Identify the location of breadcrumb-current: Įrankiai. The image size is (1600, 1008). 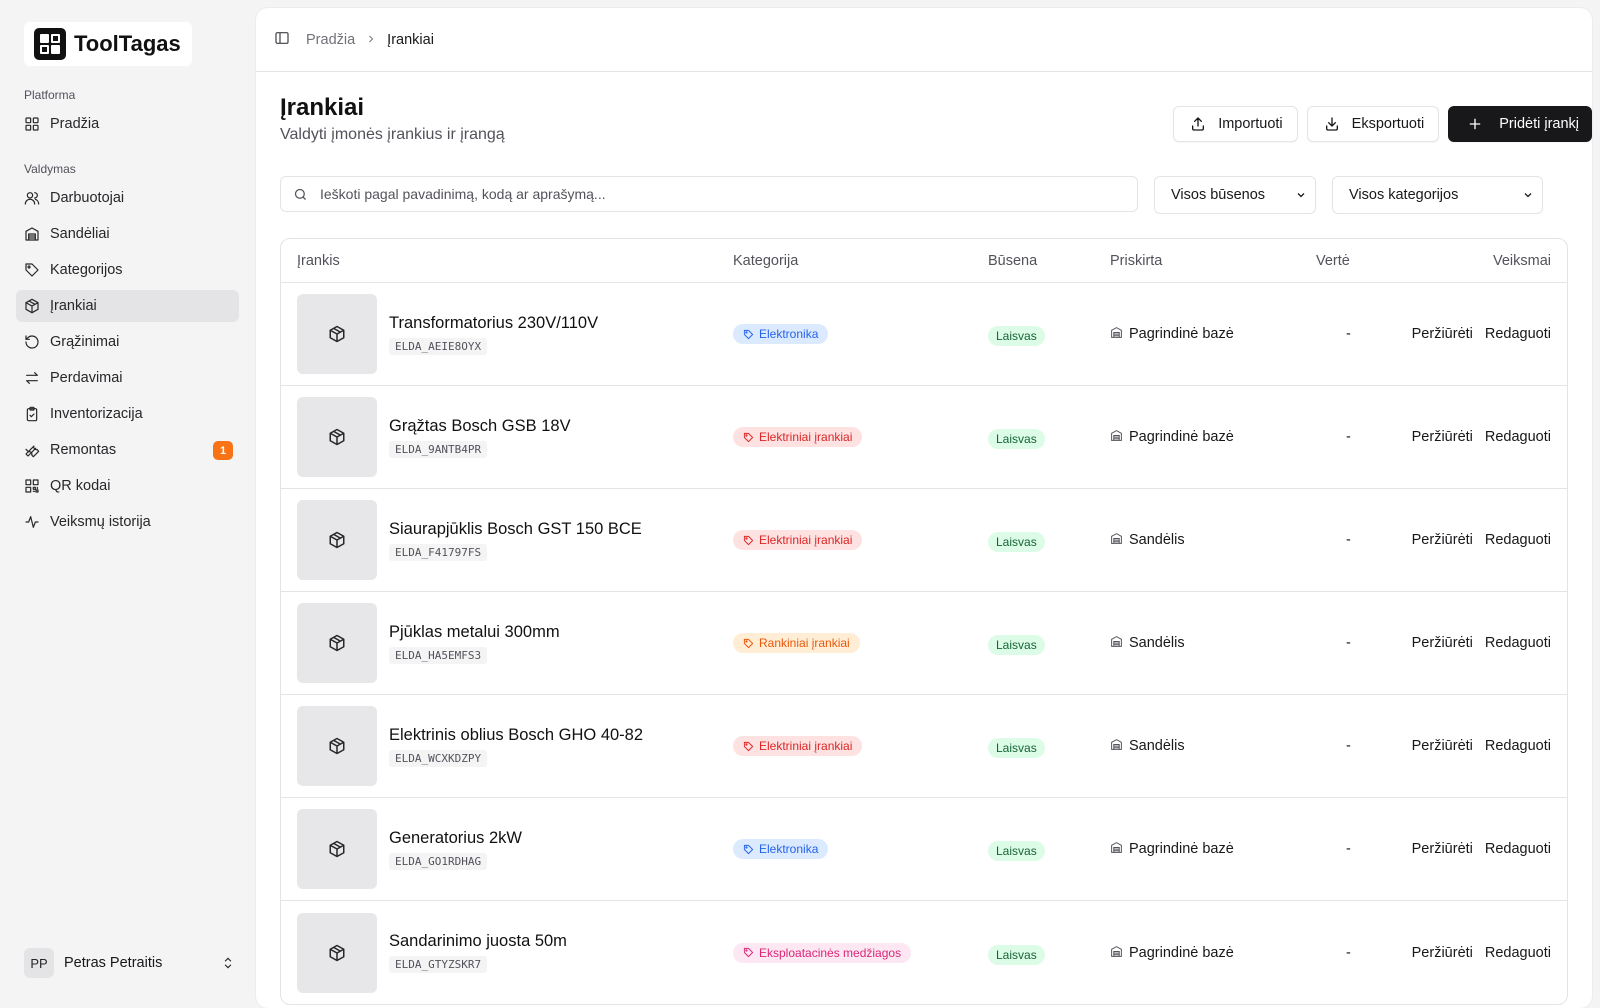
(410, 39).